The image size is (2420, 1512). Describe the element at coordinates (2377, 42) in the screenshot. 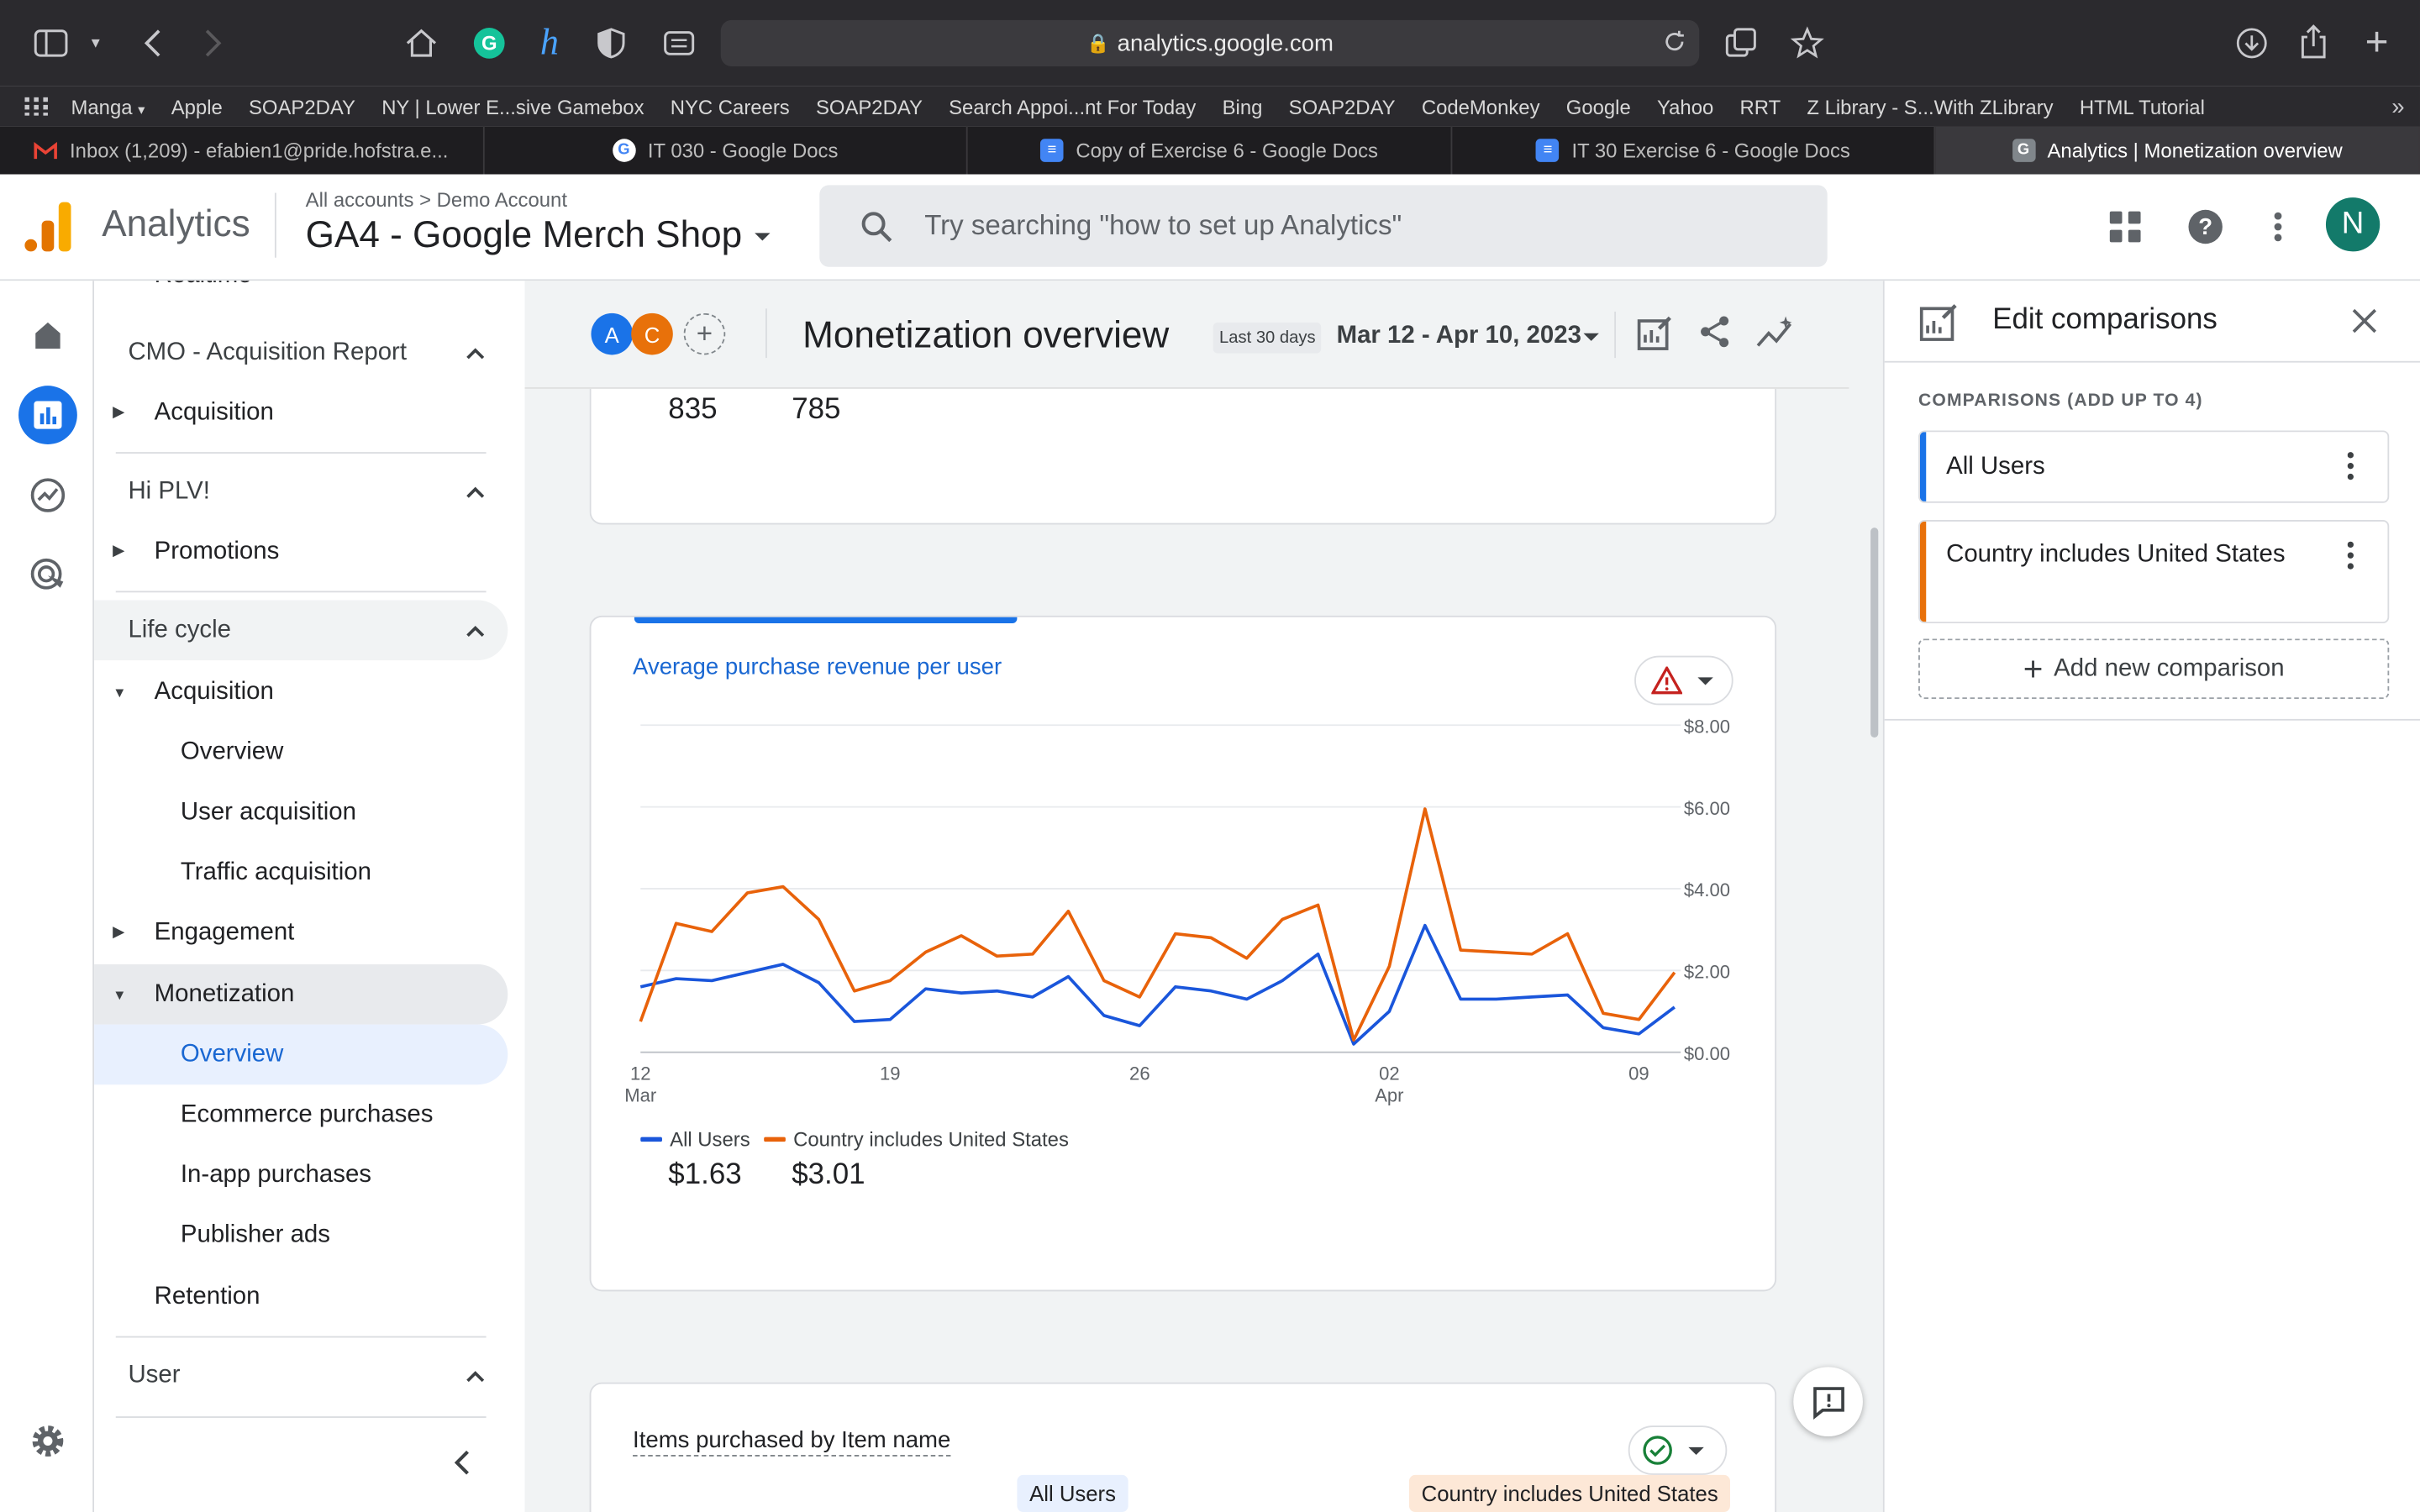

I see `new-tab-icon: +` at that location.